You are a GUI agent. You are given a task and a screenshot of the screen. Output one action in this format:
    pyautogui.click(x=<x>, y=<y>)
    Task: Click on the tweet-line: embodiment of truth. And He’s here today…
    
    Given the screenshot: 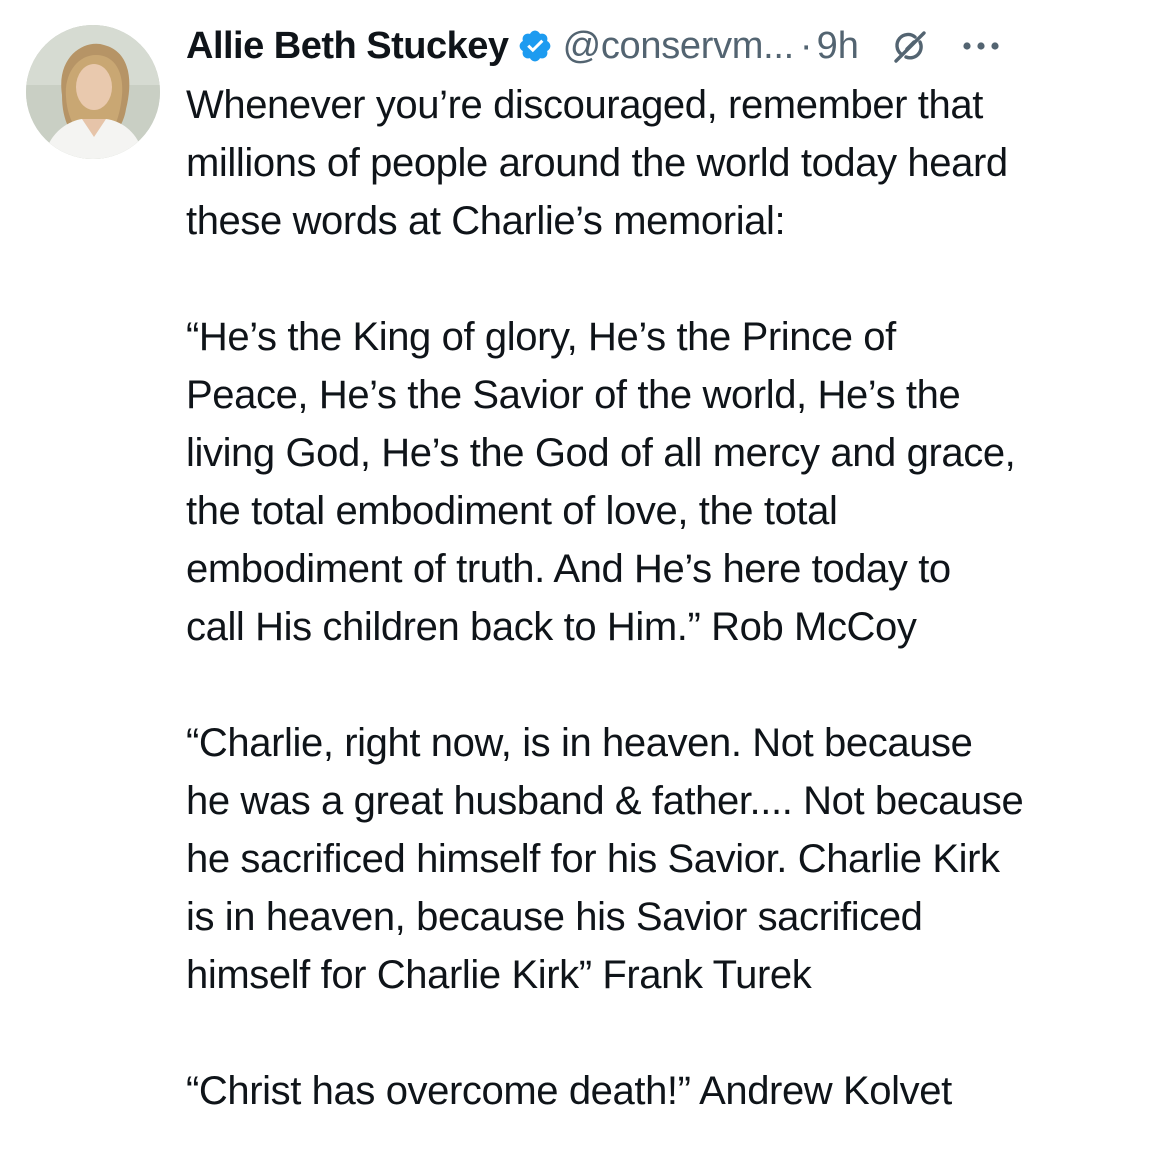 What is the action you would take?
    pyautogui.click(x=568, y=569)
    